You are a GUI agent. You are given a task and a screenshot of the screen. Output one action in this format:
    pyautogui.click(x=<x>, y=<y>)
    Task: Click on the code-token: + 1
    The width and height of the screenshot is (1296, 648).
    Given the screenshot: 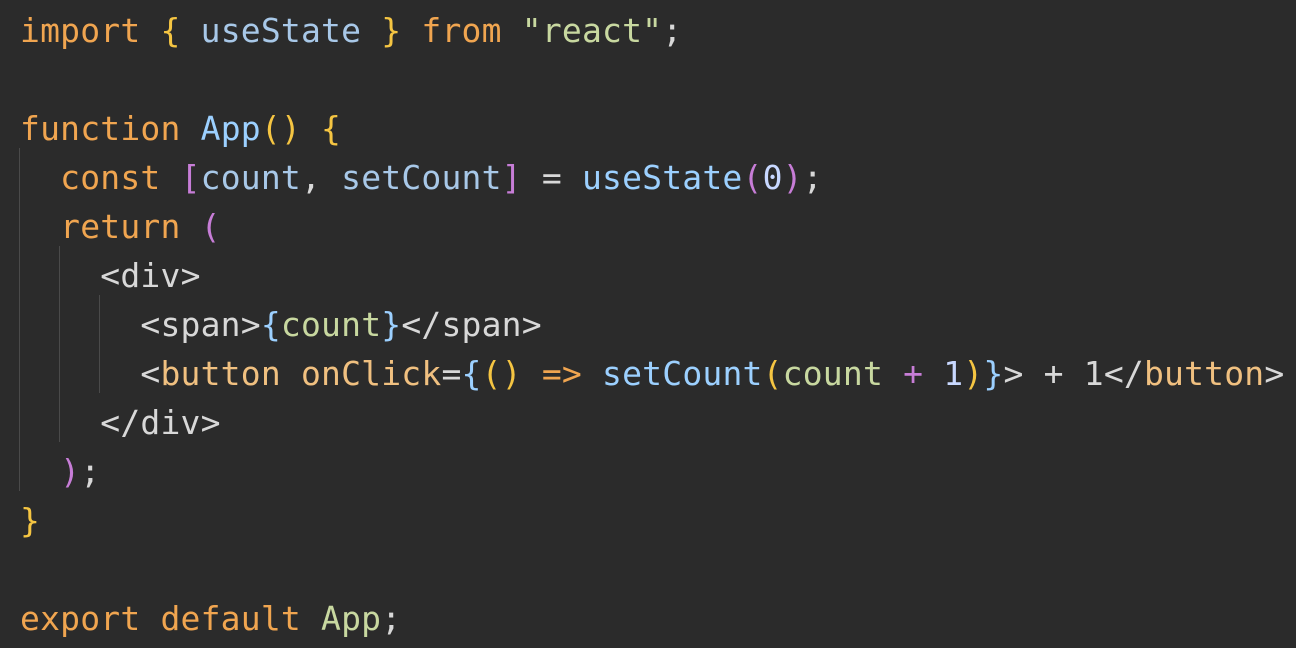 What is the action you would take?
    pyautogui.click(x=1063, y=373)
    